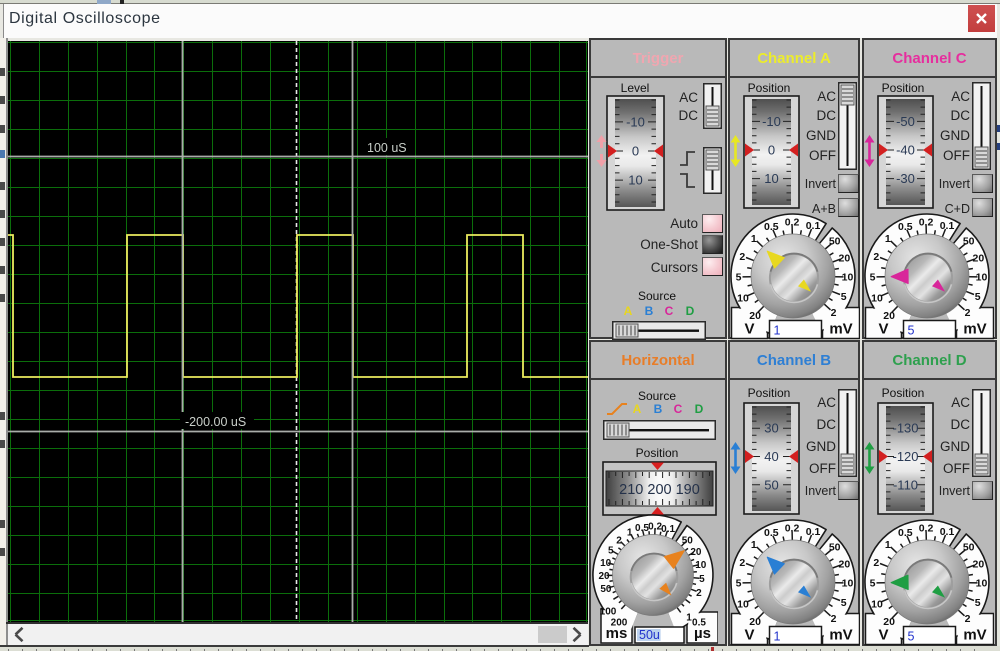 The image size is (1000, 651). What do you see at coordinates (905, 456) in the screenshot?
I see `svg-text: -120` at bounding box center [905, 456].